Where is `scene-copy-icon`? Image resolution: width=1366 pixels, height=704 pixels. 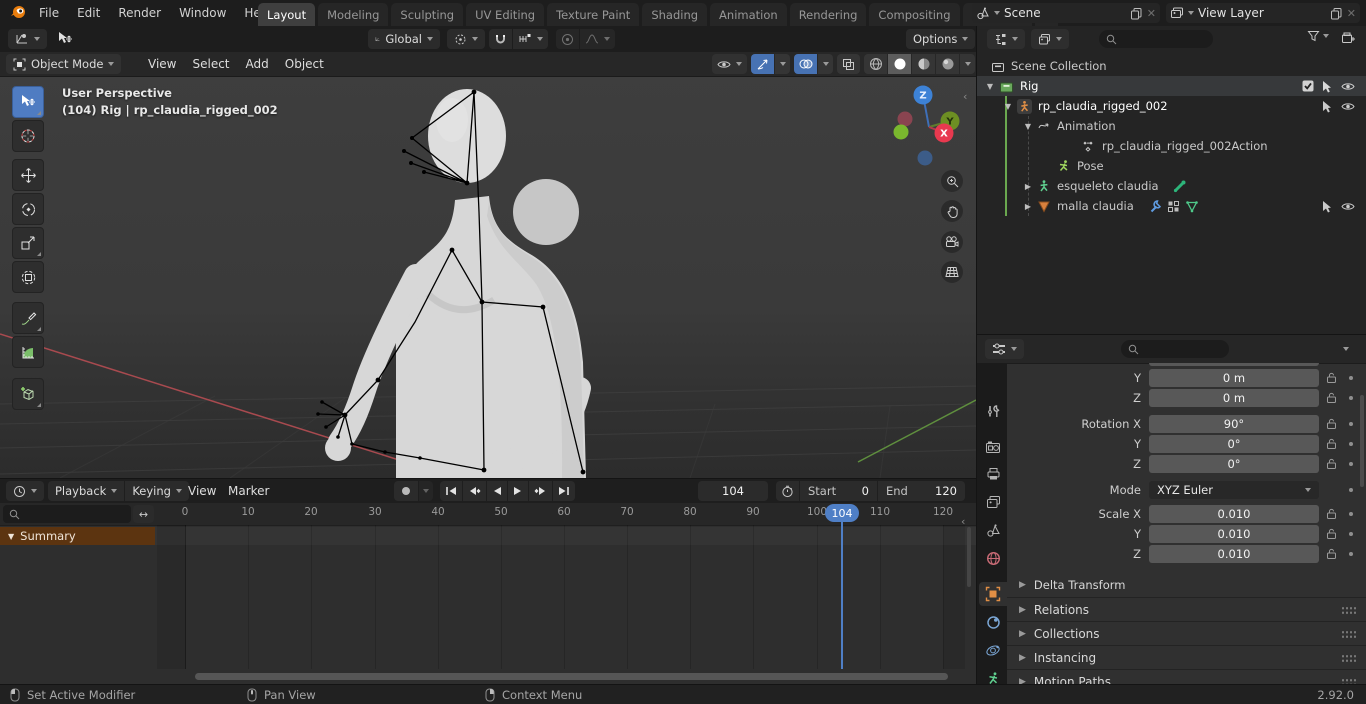
scene-copy-icon is located at coordinates (1136, 13).